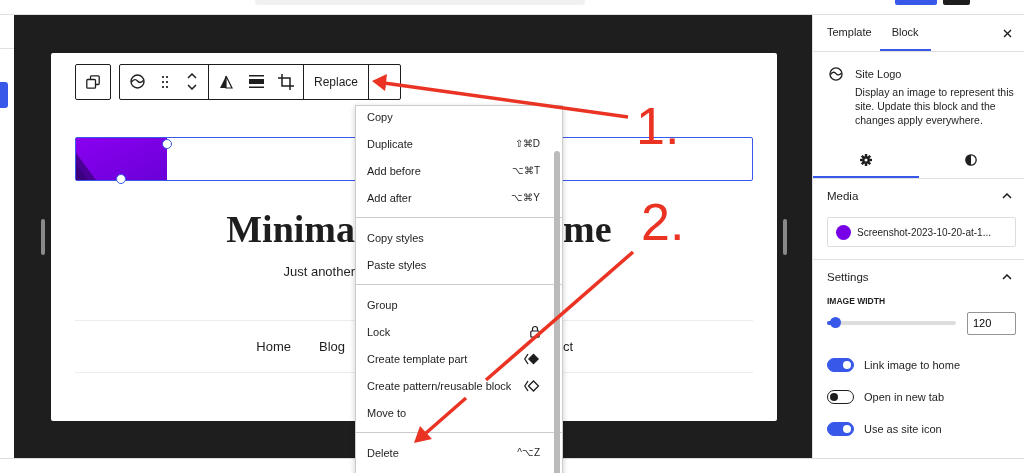 Image resolution: width=1024 pixels, height=473 pixels. I want to click on menu-item: Paste styles, so click(459, 264).